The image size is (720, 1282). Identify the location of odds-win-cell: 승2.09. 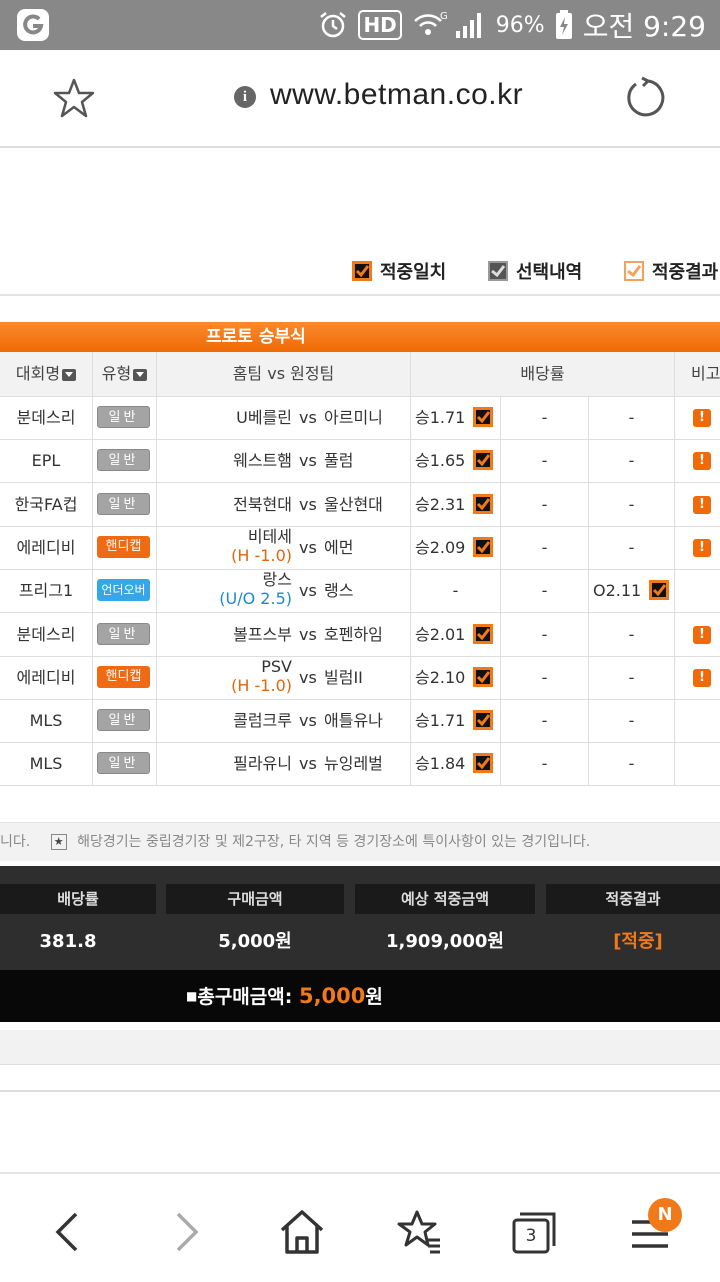
(456, 547).